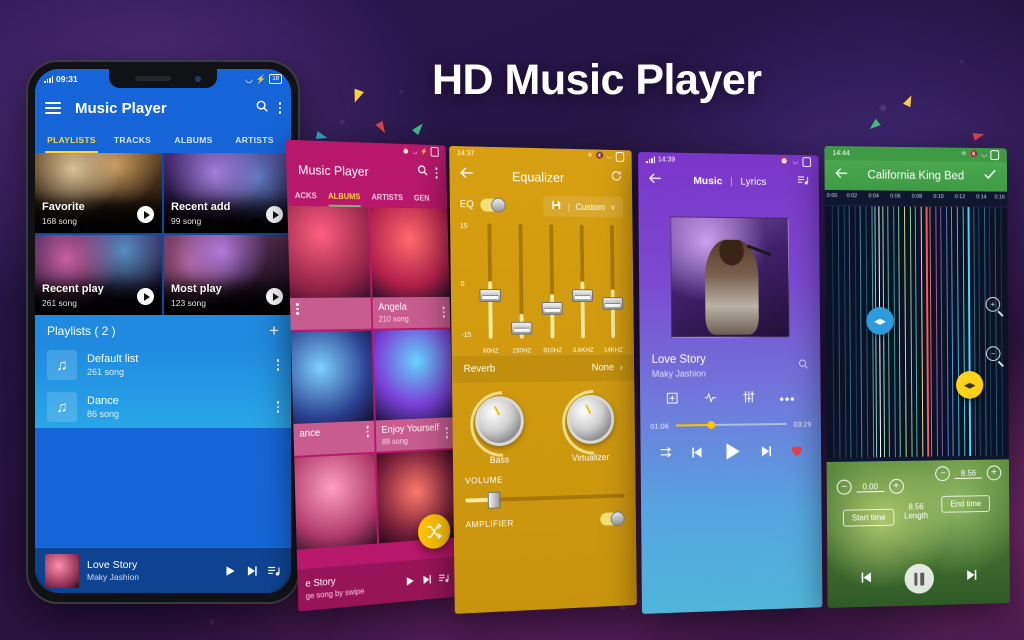 The width and height of the screenshot is (1024, 640). Describe the element at coordinates (552, 289) in the screenshot. I see `eq-band-slider: 910HZ` at that location.